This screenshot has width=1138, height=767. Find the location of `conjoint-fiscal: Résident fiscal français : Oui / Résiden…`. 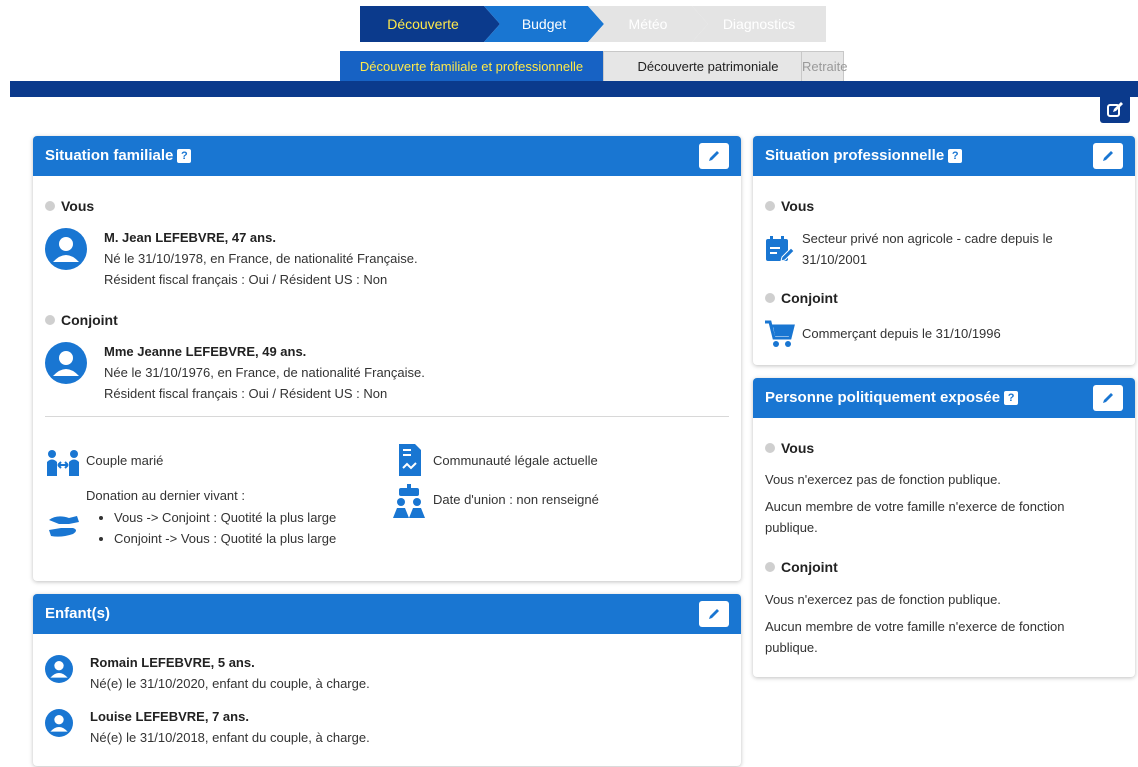

conjoint-fiscal: Résident fiscal français : Oui / Résiden… is located at coordinates (246, 393).